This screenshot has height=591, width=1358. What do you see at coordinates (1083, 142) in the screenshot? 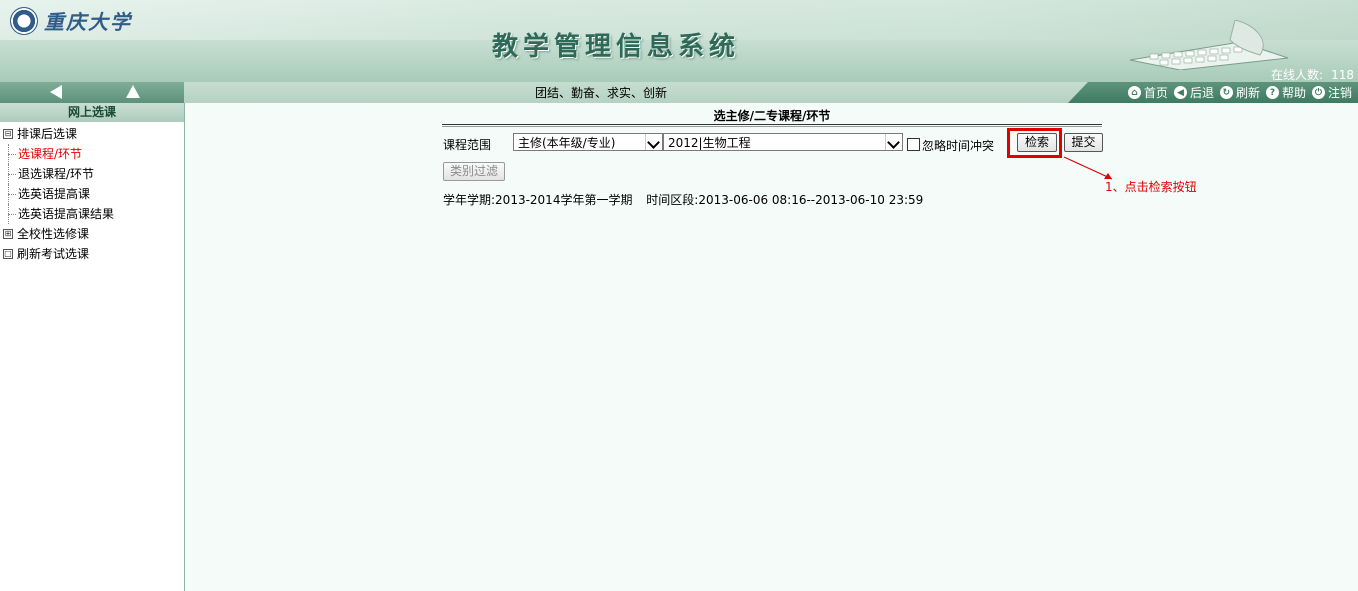
I see `submit-button: 提交` at bounding box center [1083, 142].